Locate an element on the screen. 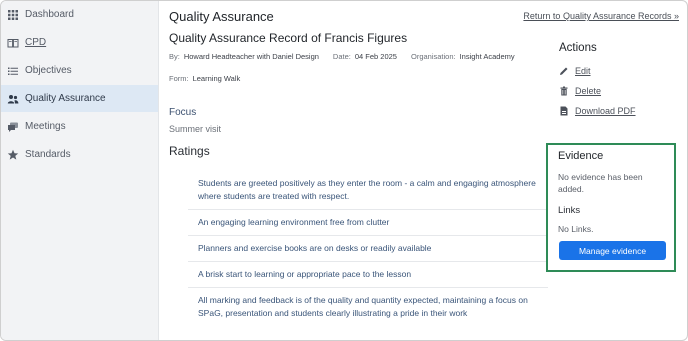  list-icon is located at coordinates (13, 71).